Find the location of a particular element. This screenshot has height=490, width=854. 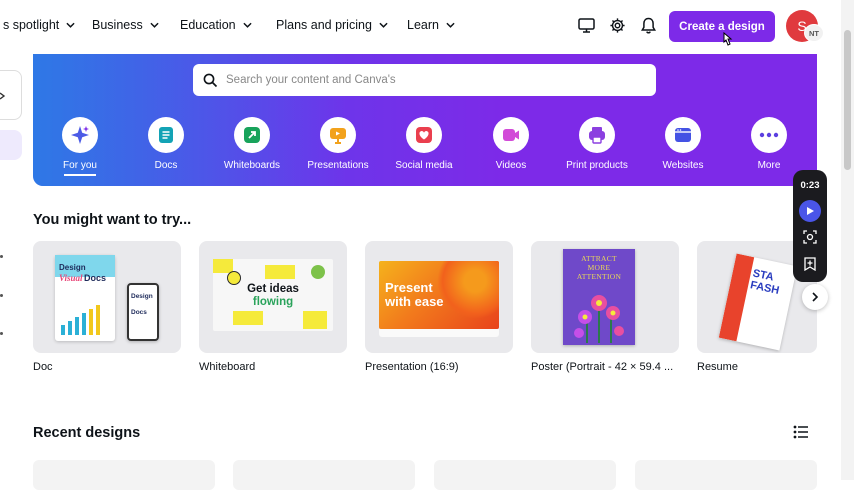

search-icon is located at coordinates (210, 80).